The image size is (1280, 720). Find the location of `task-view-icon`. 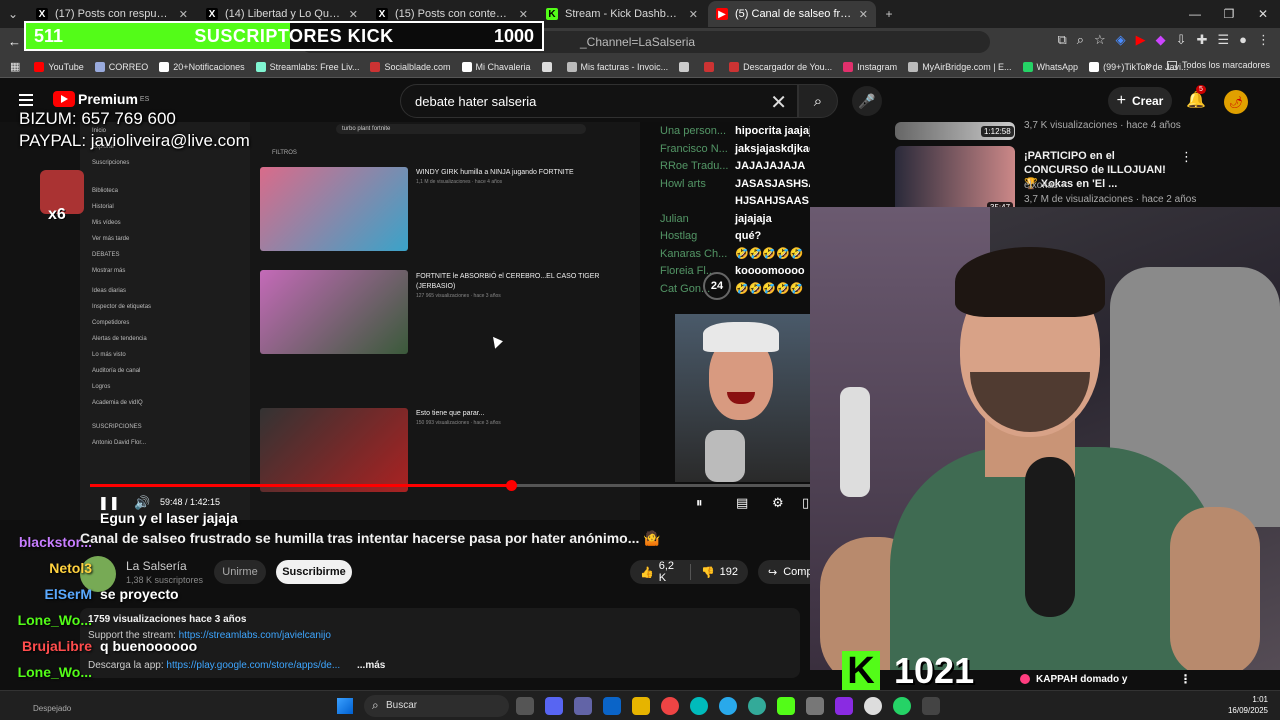

task-view-icon is located at coordinates (525, 706).